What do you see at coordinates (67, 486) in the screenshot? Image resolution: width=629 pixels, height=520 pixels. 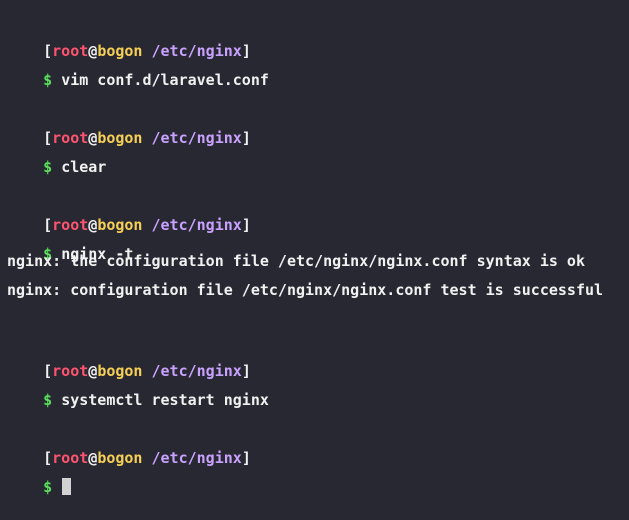 I see `text-cursor` at bounding box center [67, 486].